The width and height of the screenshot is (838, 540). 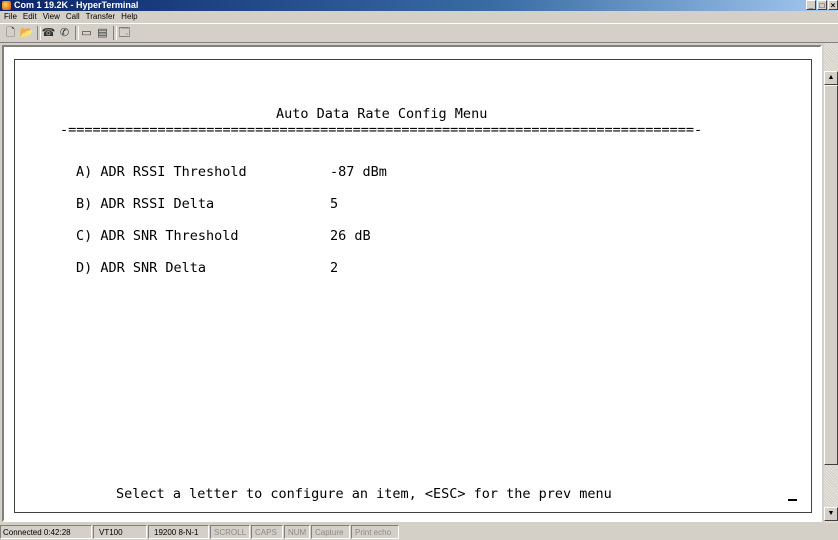 I want to click on open-icon: 📂, so click(x=26, y=33).